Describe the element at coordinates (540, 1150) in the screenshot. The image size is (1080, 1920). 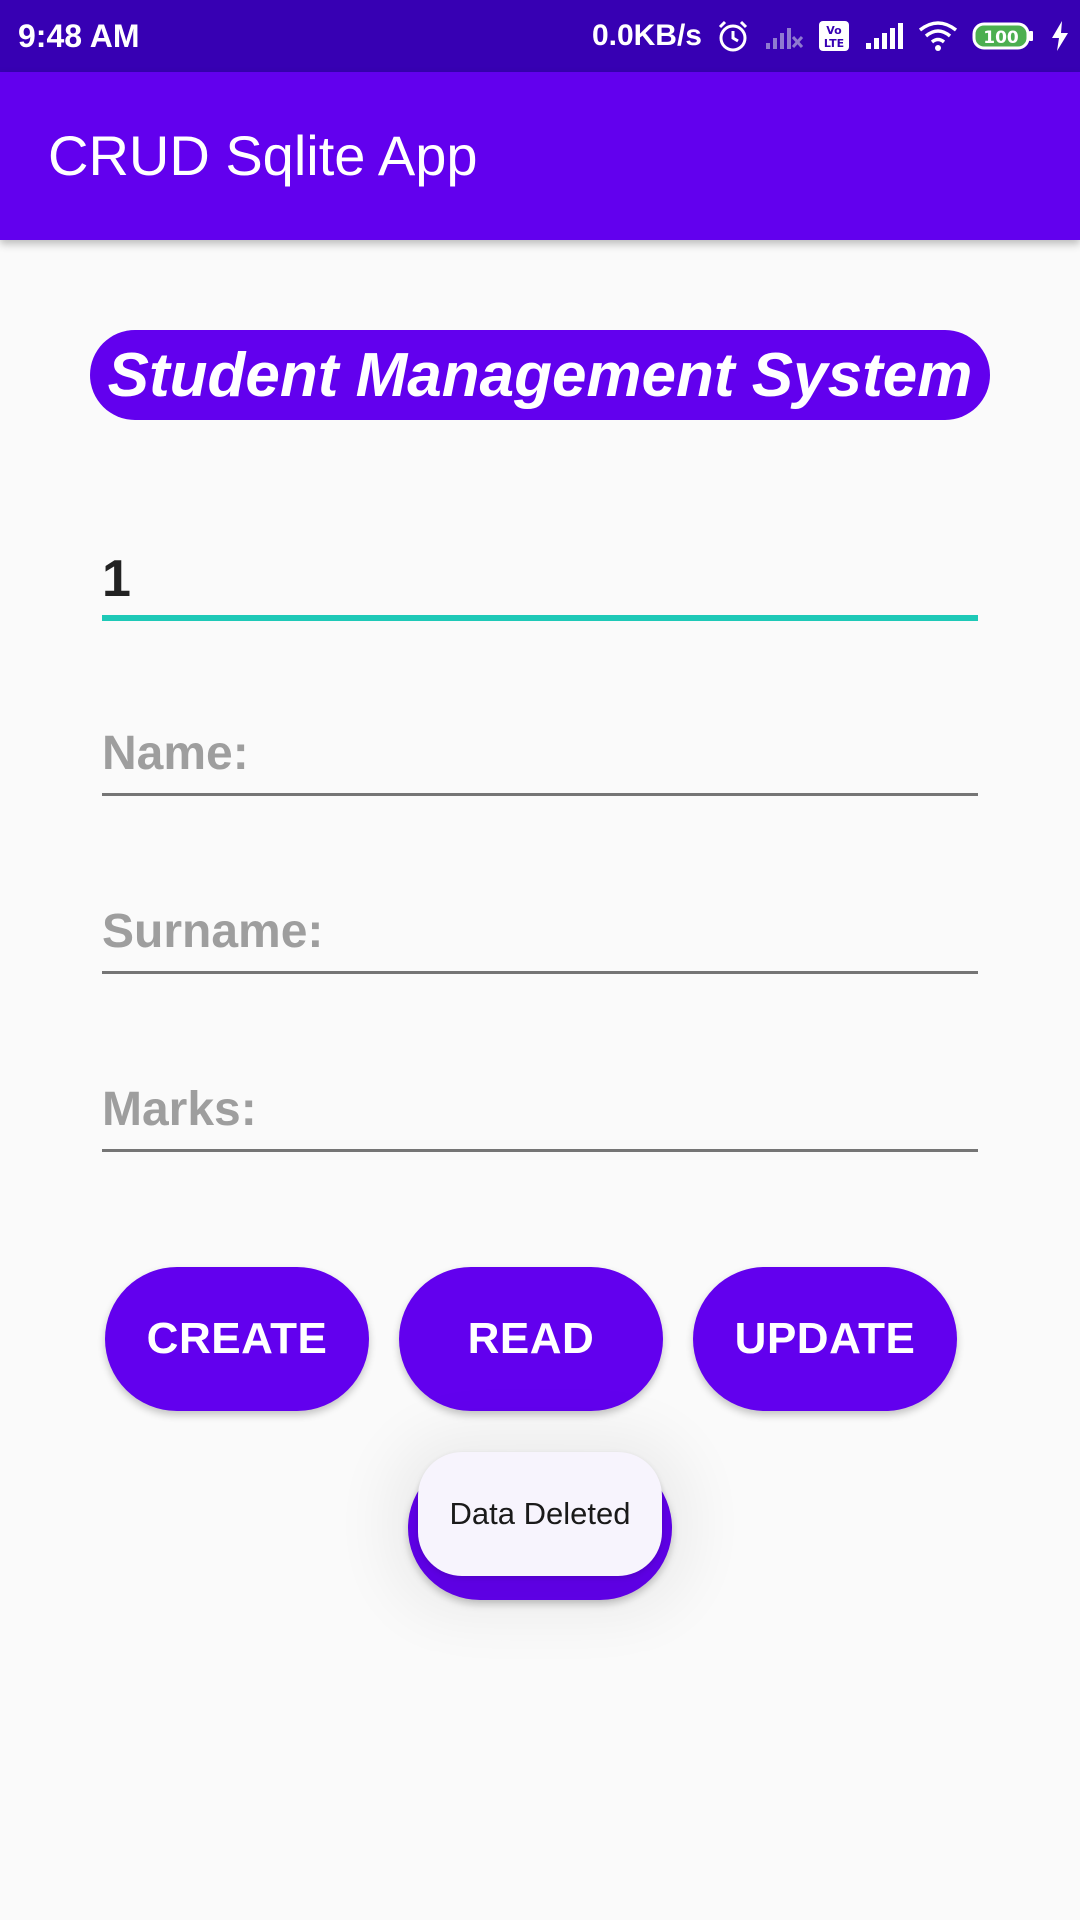
I see `marks-field-underline` at that location.